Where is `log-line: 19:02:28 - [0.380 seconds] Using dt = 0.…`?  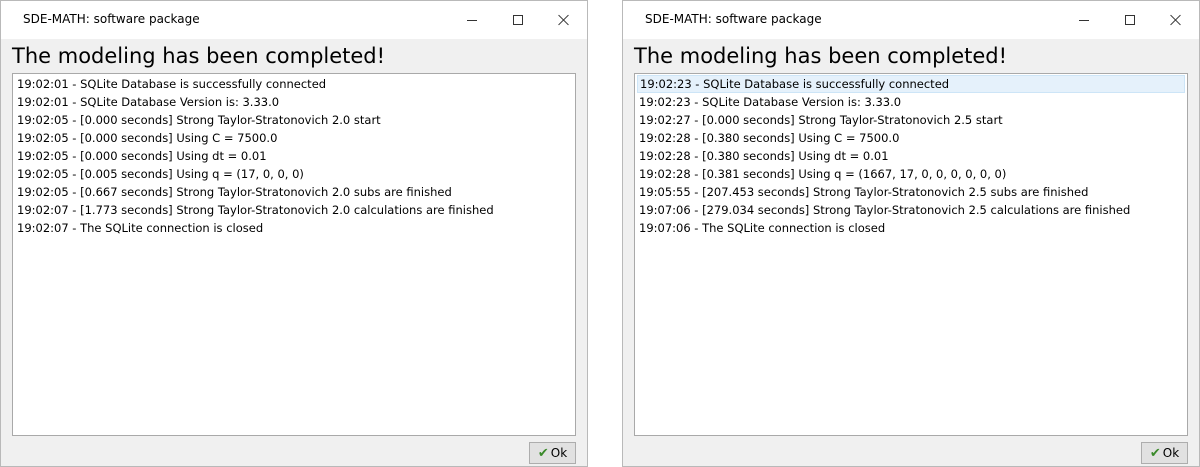 log-line: 19:02:28 - [0.380 seconds] Using dt = 0.… is located at coordinates (911, 156).